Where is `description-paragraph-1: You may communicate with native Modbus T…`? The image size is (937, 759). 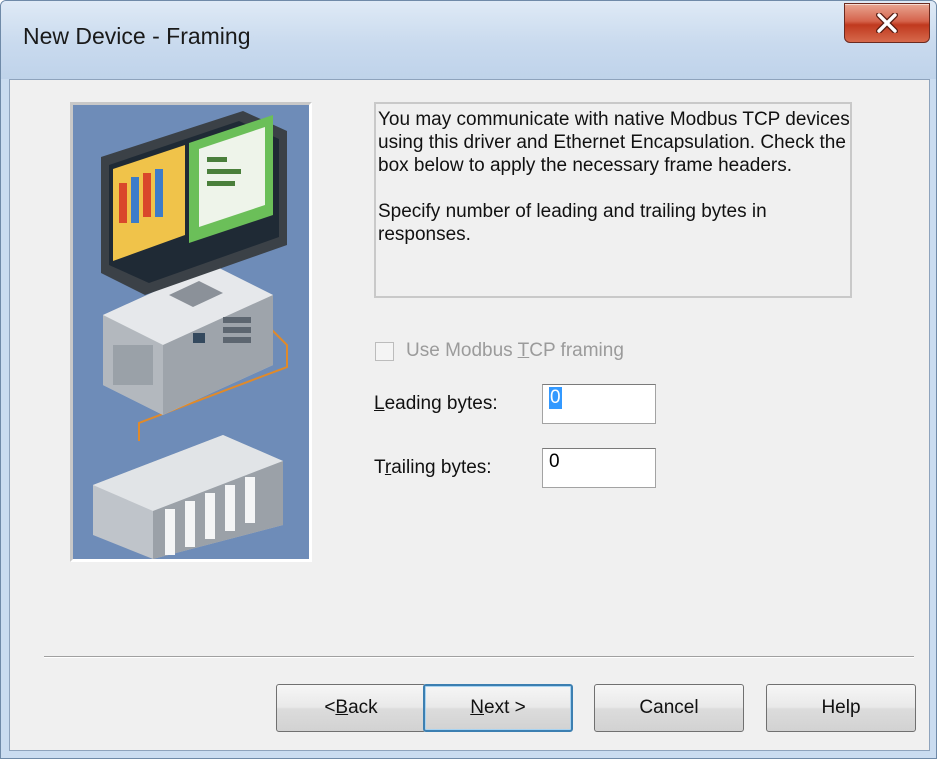
description-paragraph-1: You may communicate with native Modbus T… is located at coordinates (614, 142).